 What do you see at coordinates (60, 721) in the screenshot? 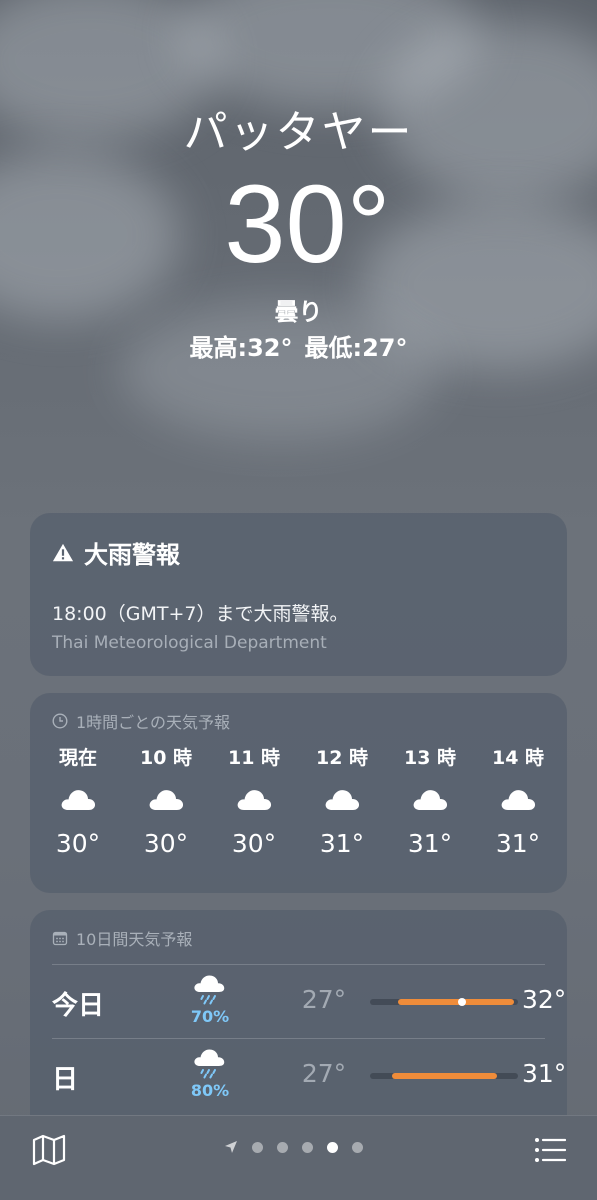
I see `clock-icon` at bounding box center [60, 721].